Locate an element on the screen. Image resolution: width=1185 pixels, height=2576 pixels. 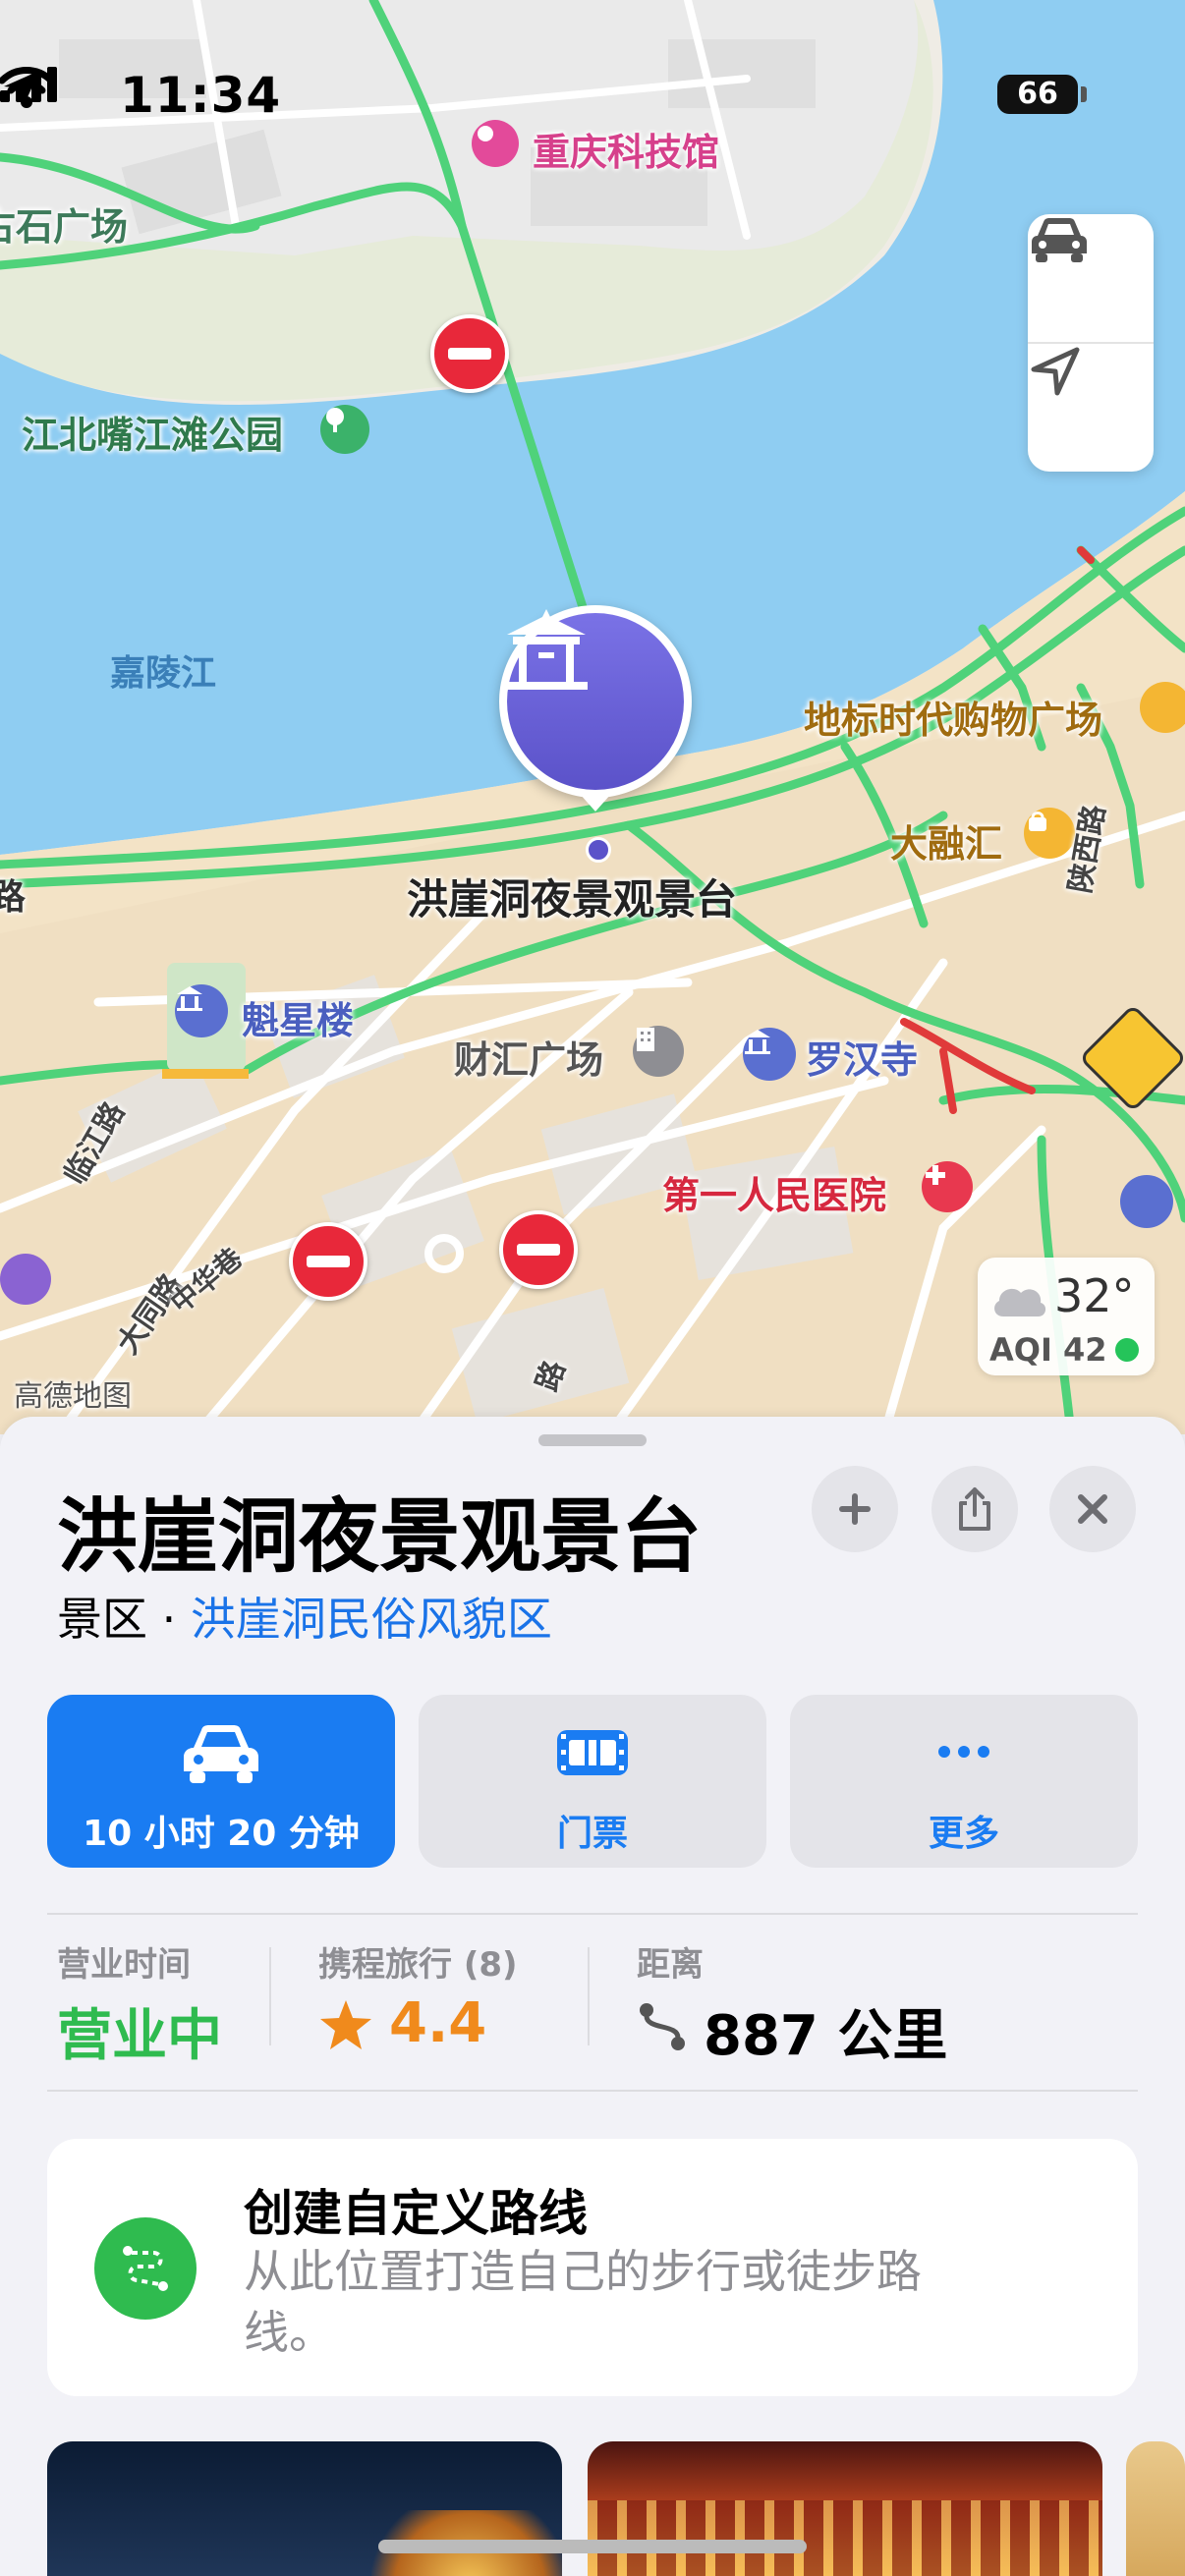
custom-route-card: 创建自定义路线 从此位置打造自己的步行或徒步路线。 is located at coordinates (592, 2267).